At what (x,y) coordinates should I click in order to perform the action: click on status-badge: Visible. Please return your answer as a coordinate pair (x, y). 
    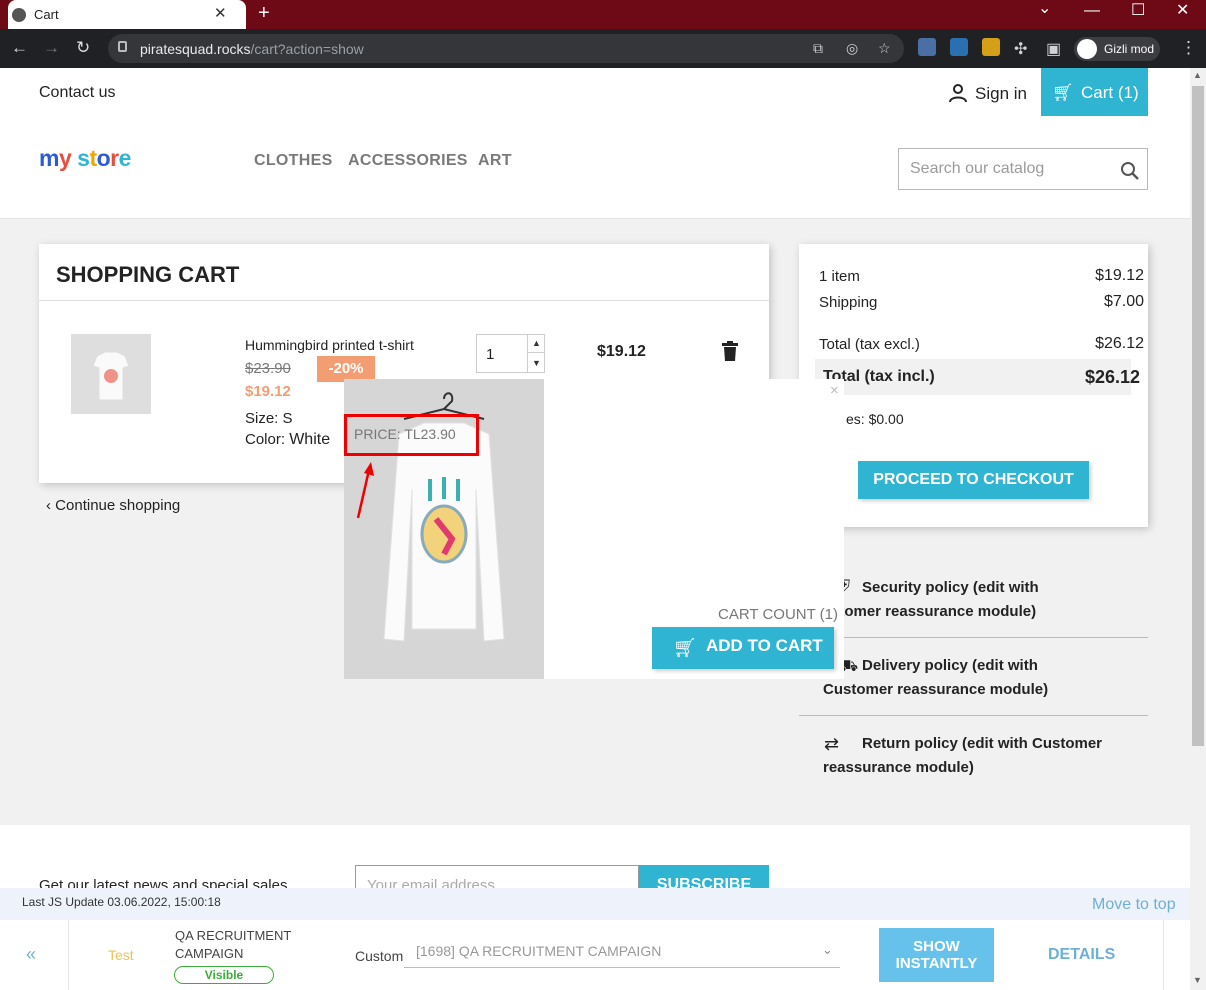
    Looking at the image, I should click on (224, 975).